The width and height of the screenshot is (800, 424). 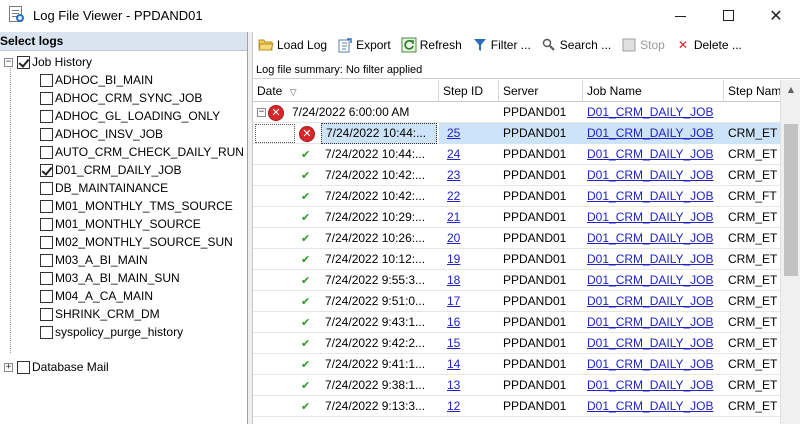 What do you see at coordinates (136, 206) in the screenshot?
I see `tree-node-job: M01_MONTHLY_TMS_SOURCE` at bounding box center [136, 206].